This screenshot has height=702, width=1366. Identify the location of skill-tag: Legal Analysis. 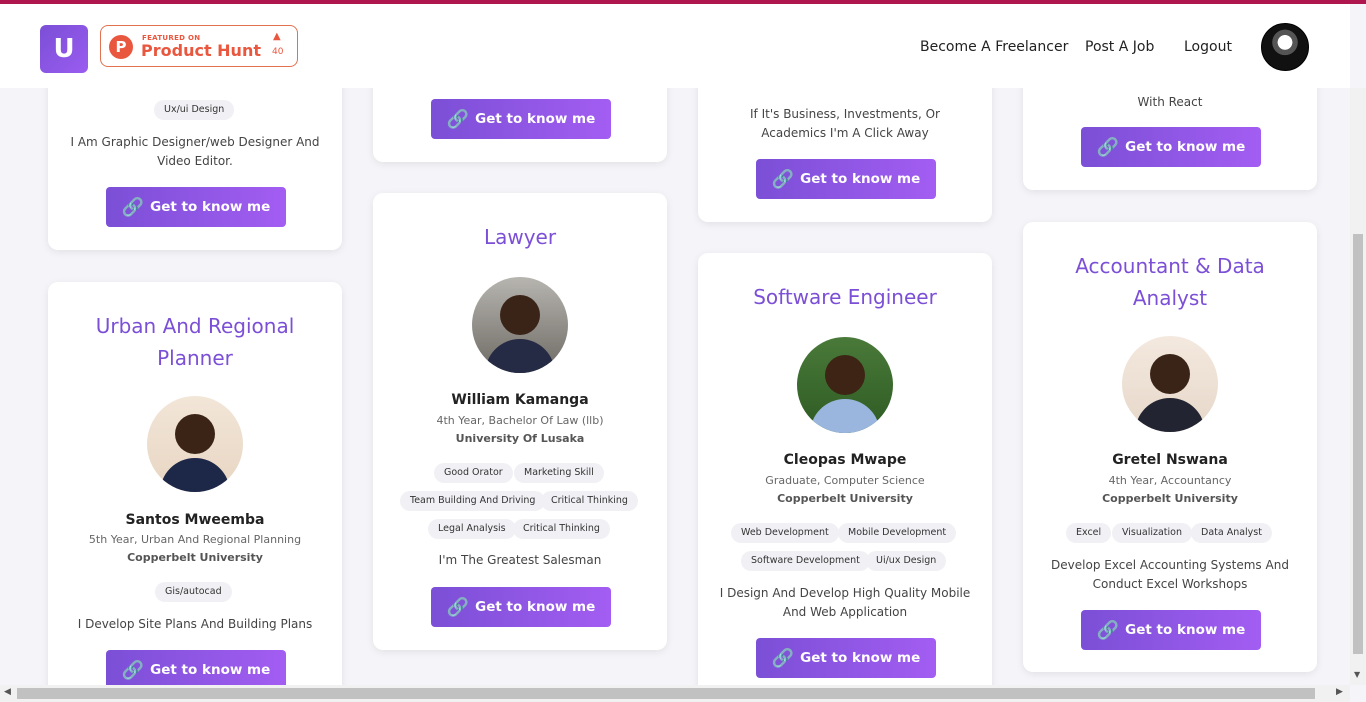
(472, 529).